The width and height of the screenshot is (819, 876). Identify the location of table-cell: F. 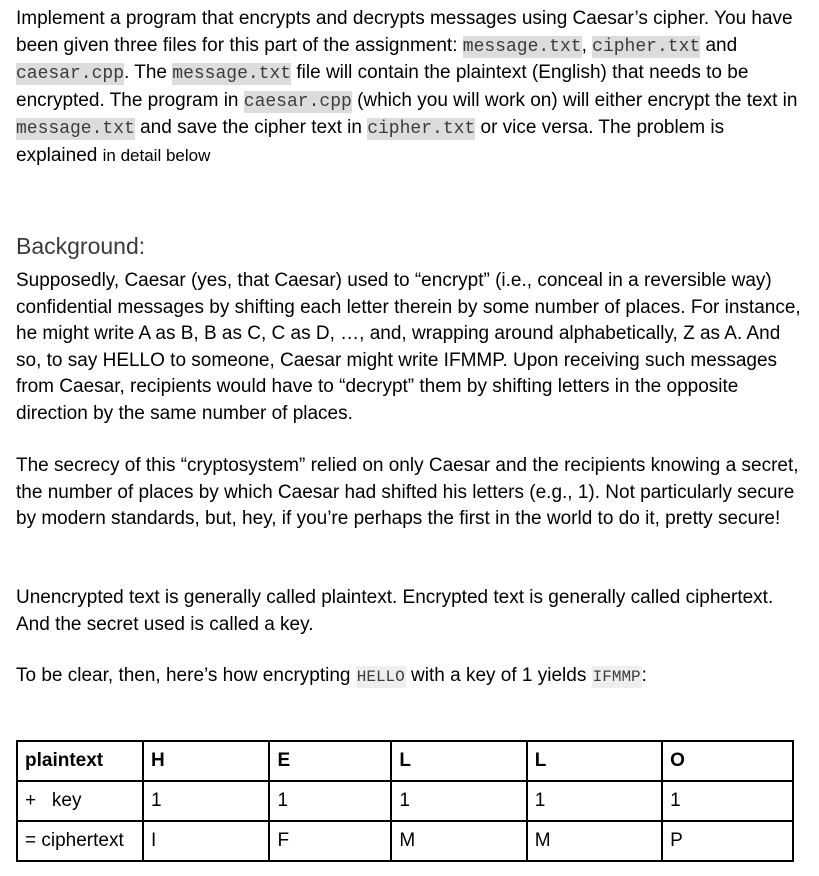
(330, 841).